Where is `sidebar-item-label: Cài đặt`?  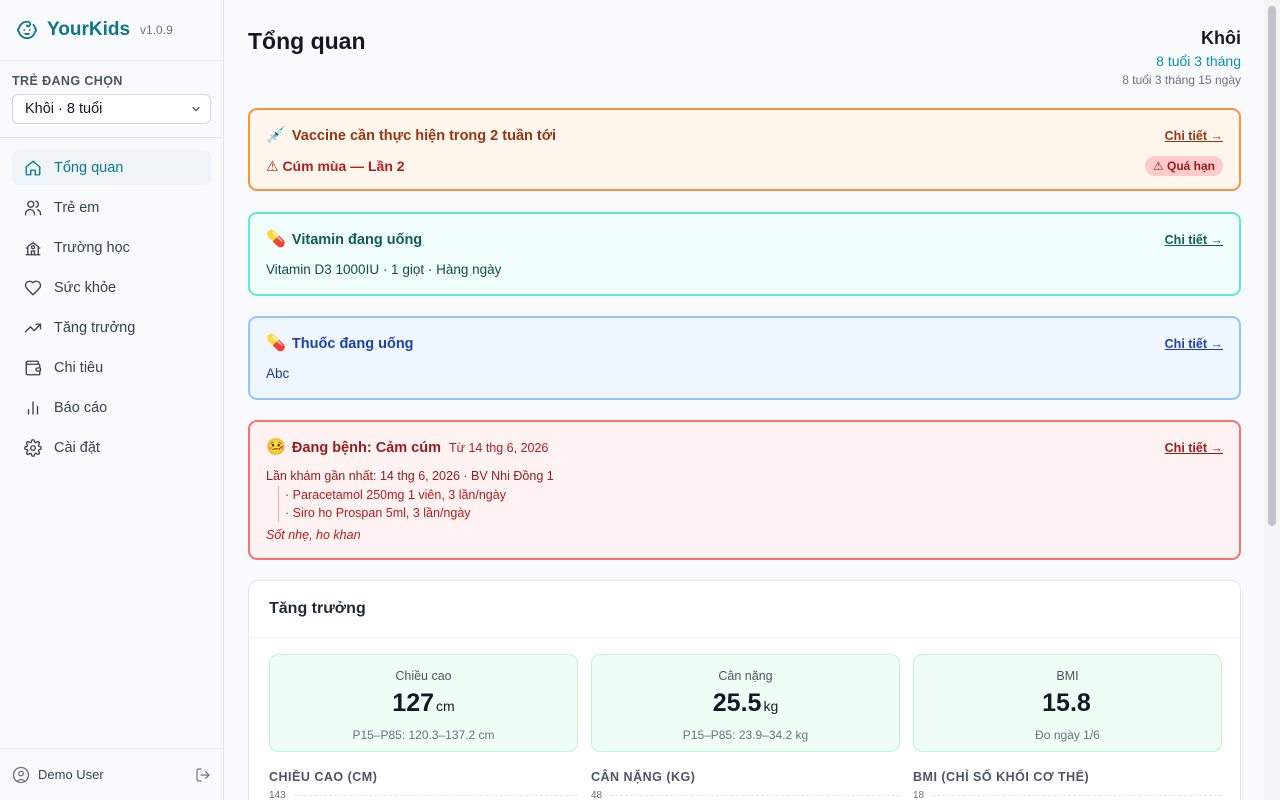
sidebar-item-label: Cài đặt is located at coordinates (77, 447).